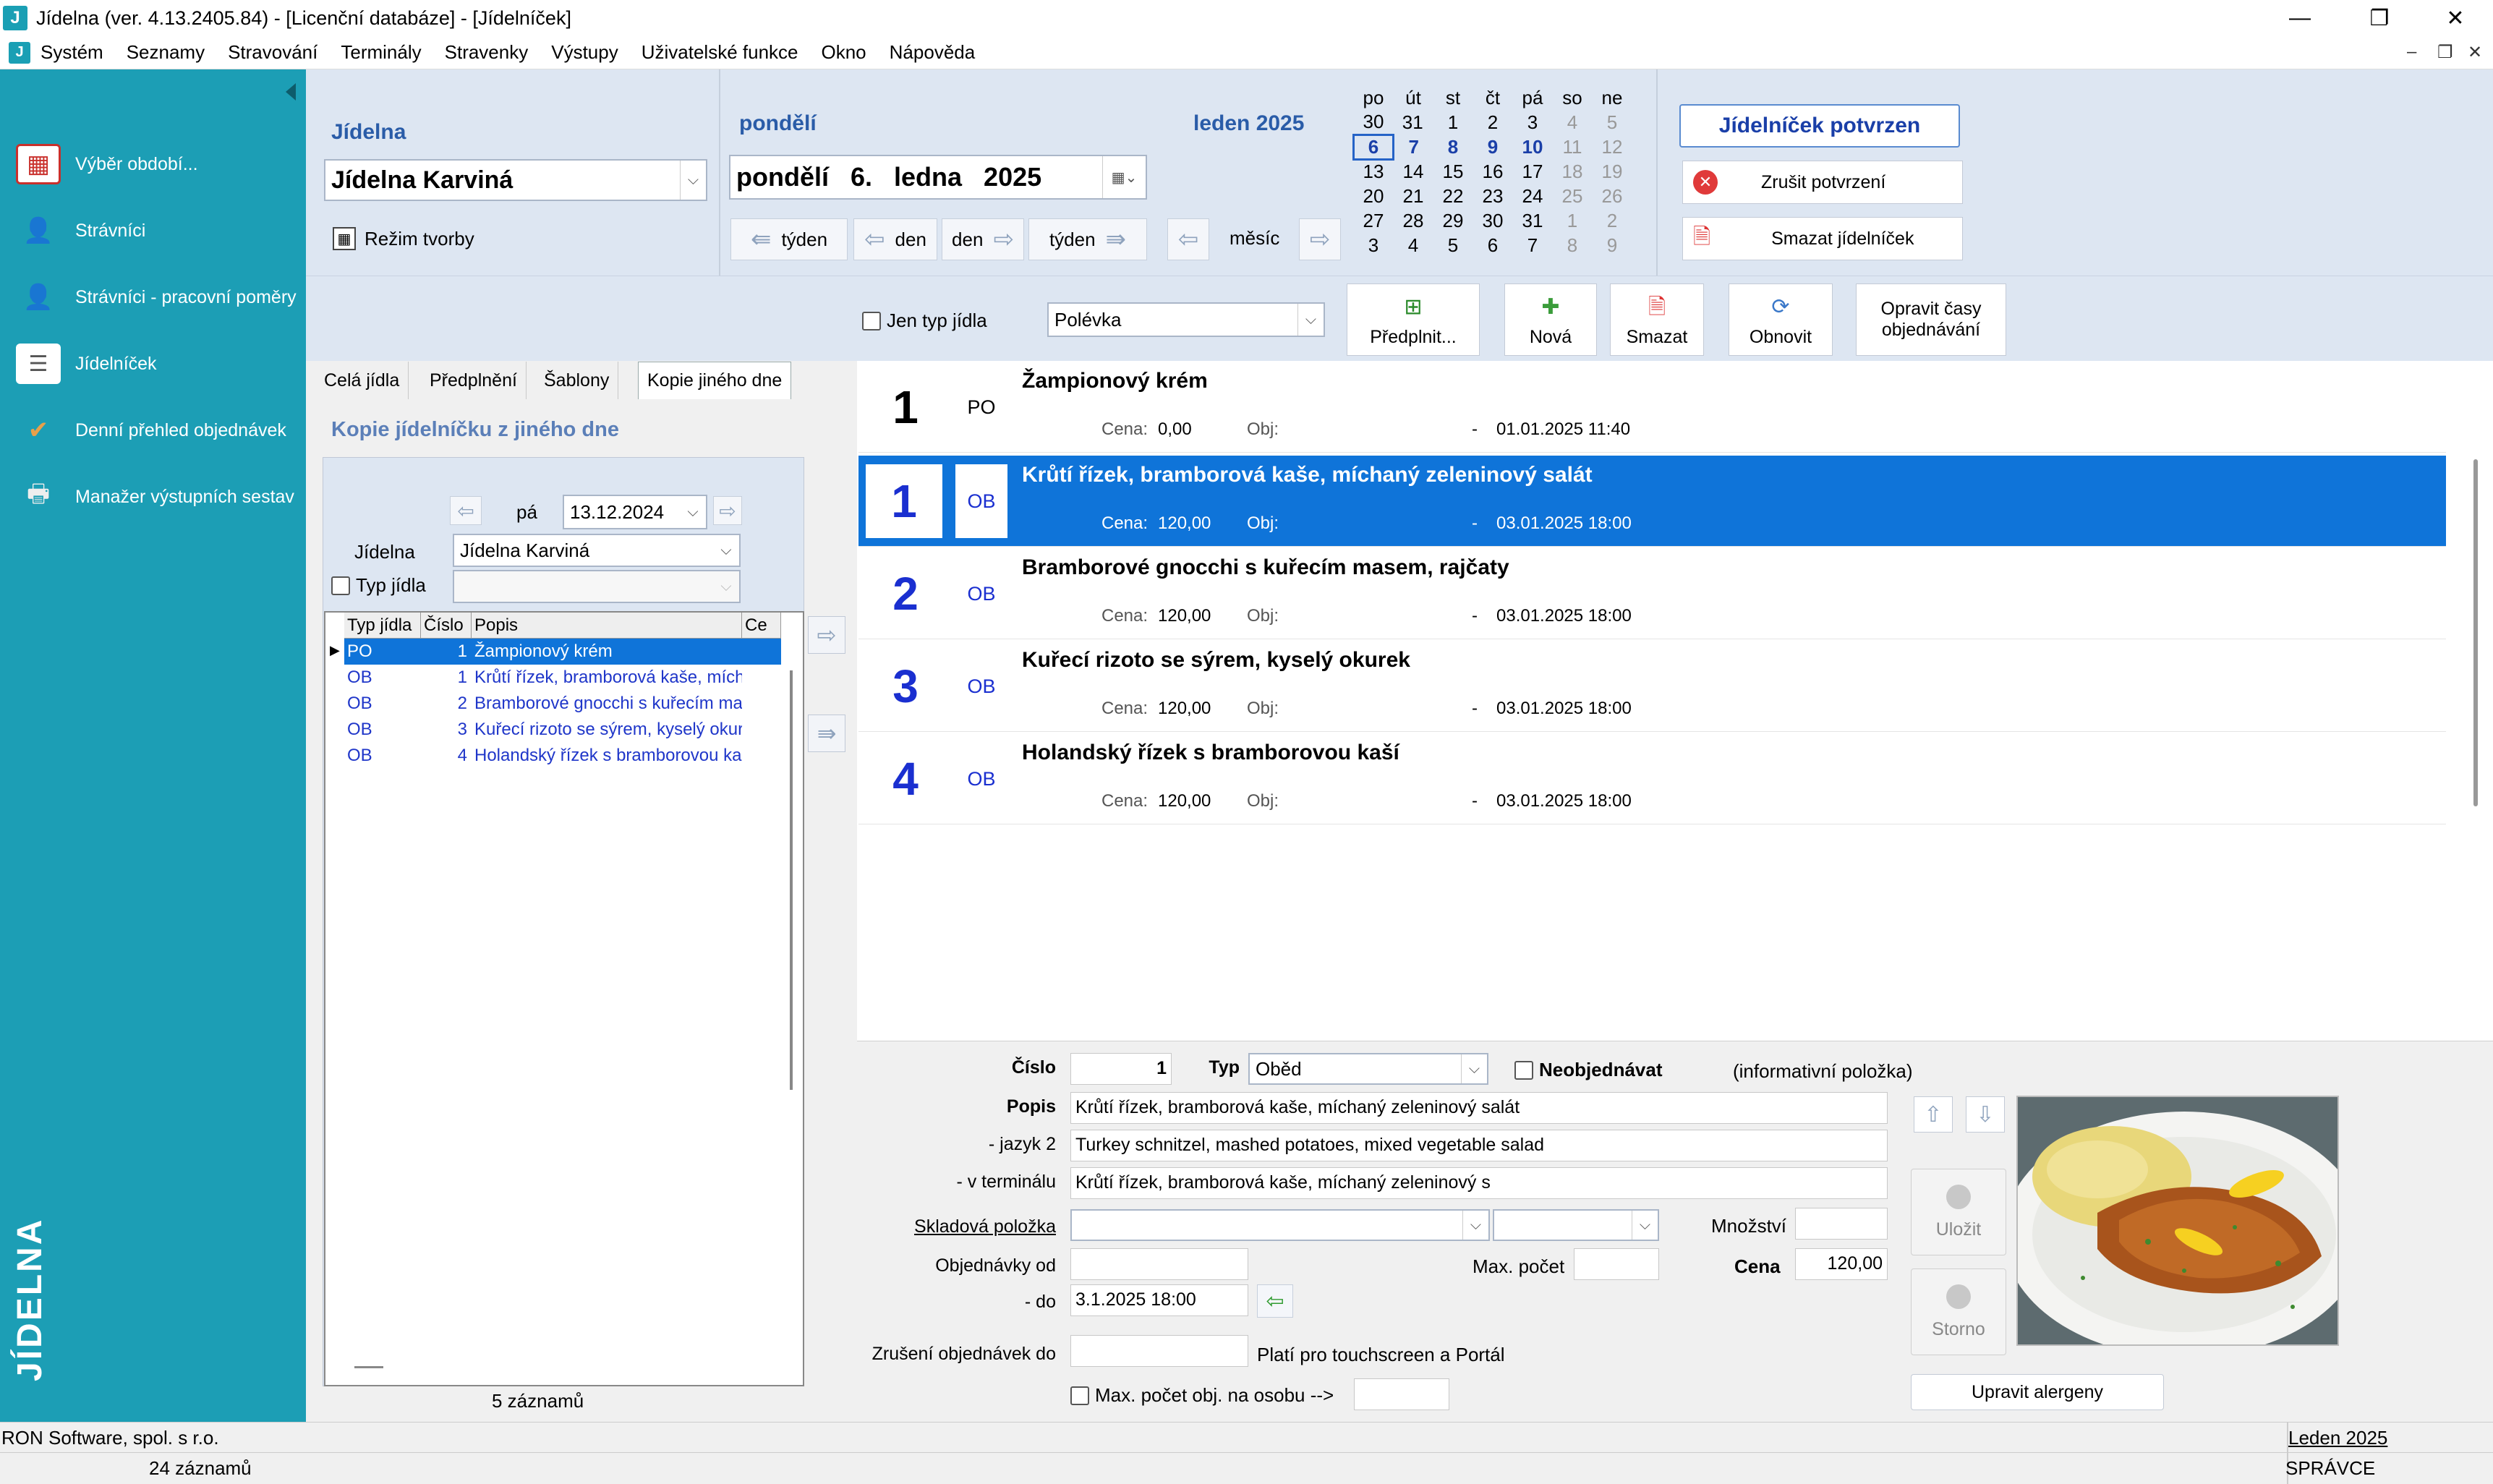 Image resolution: width=2493 pixels, height=1484 pixels. Describe the element at coordinates (1842, 1264) in the screenshot. I see `cena-input: 120,00` at that location.